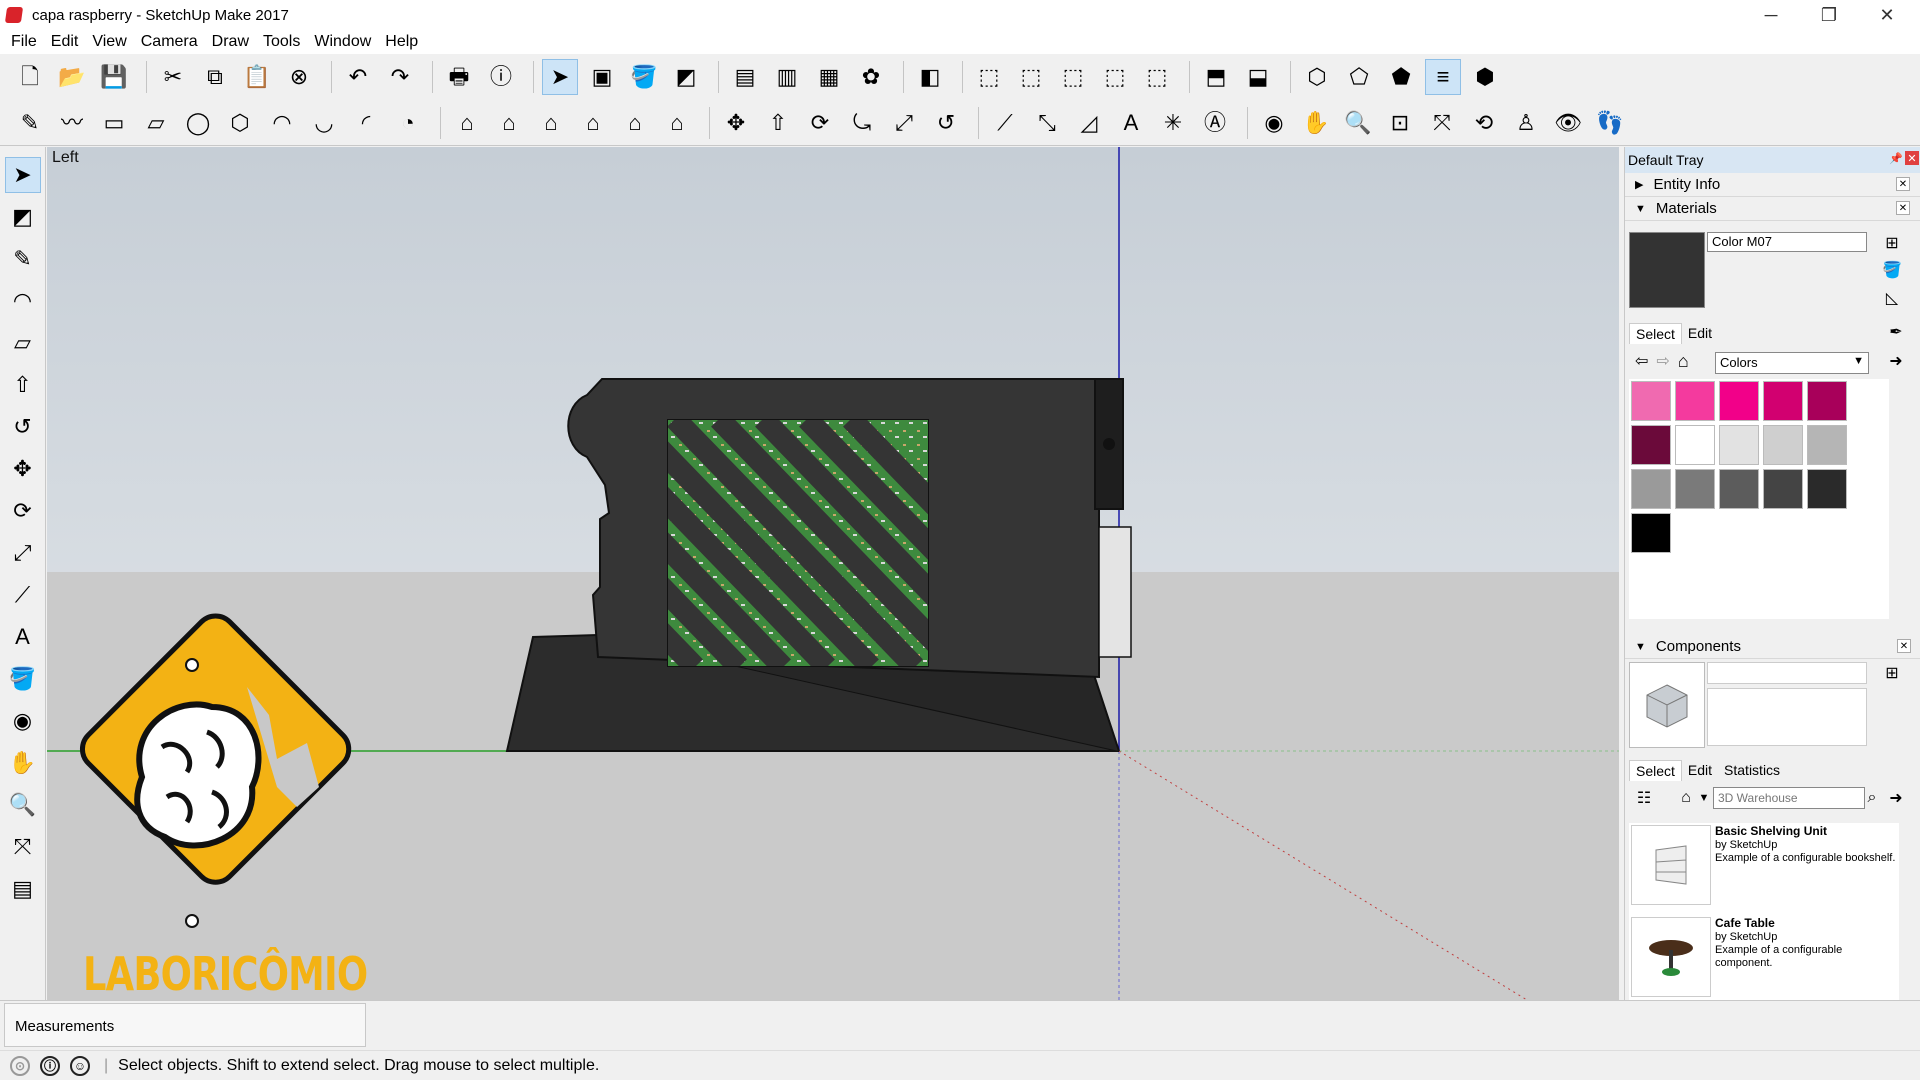 Image resolution: width=1920 pixels, height=1080 pixels. I want to click on copy-icon: ⧉, so click(215, 77).